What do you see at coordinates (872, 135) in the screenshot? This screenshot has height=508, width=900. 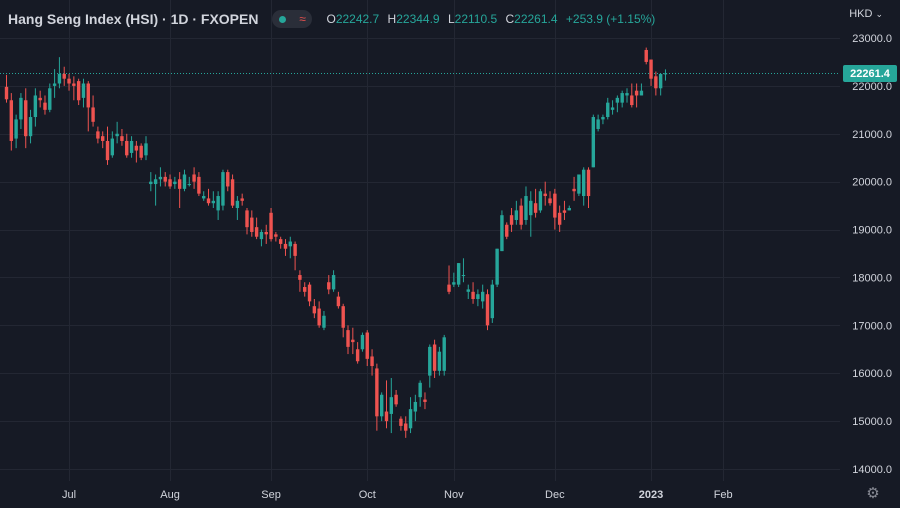 I see `price-tick-label: 21000.0` at bounding box center [872, 135].